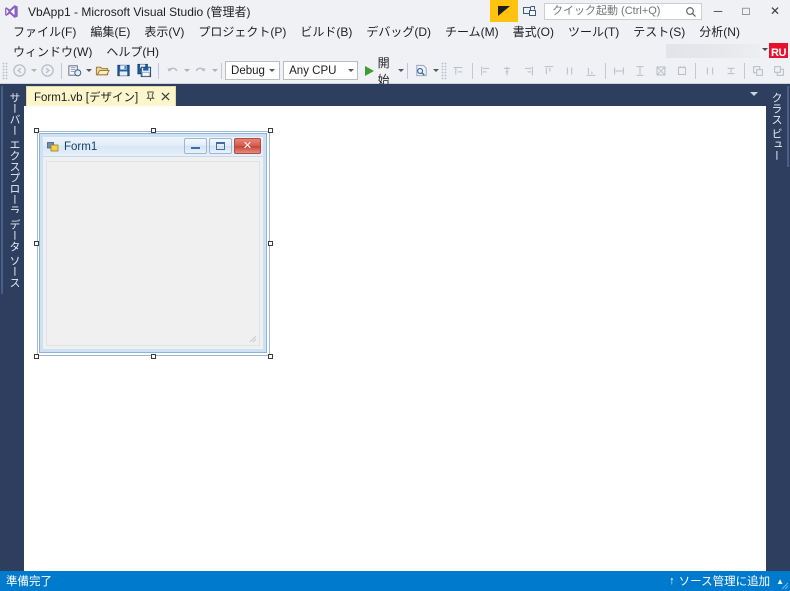 The width and height of the screenshot is (790, 591). I want to click on open-file-icon, so click(102, 71).